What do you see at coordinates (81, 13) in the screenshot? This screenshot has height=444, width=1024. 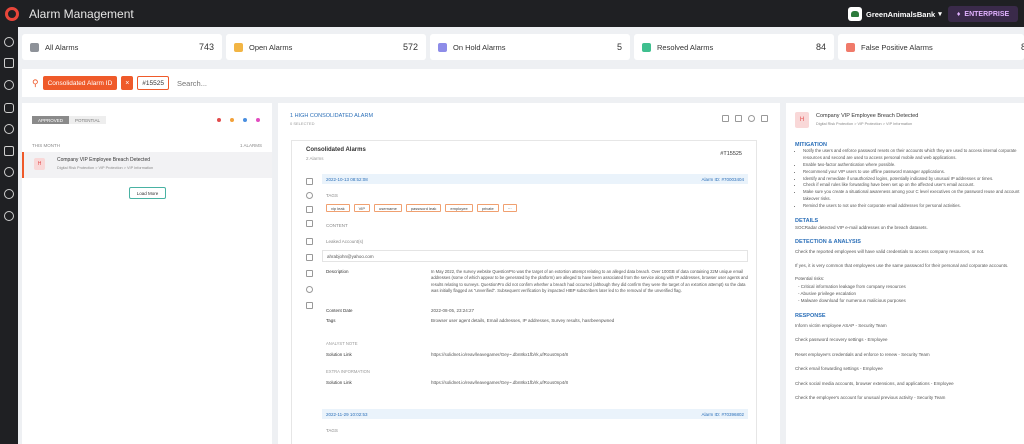 I see `page-title: Alarm Management` at bounding box center [81, 13].